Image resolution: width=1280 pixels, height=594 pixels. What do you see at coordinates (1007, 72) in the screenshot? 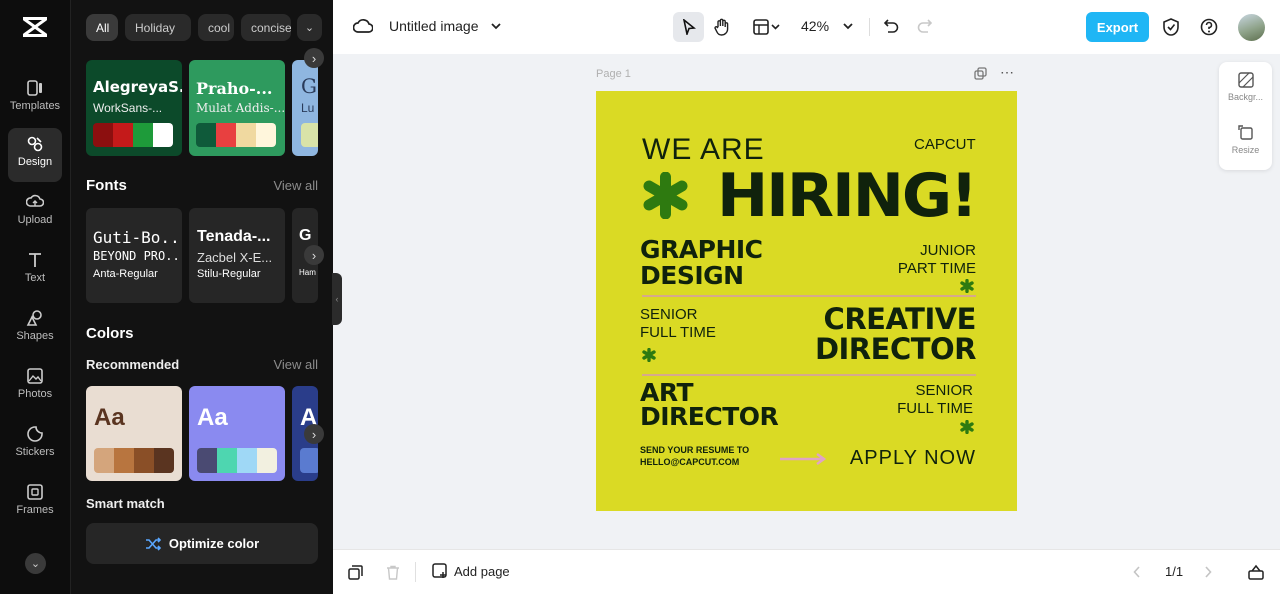
I see `page-more-options-icon: ⋯` at bounding box center [1007, 72].